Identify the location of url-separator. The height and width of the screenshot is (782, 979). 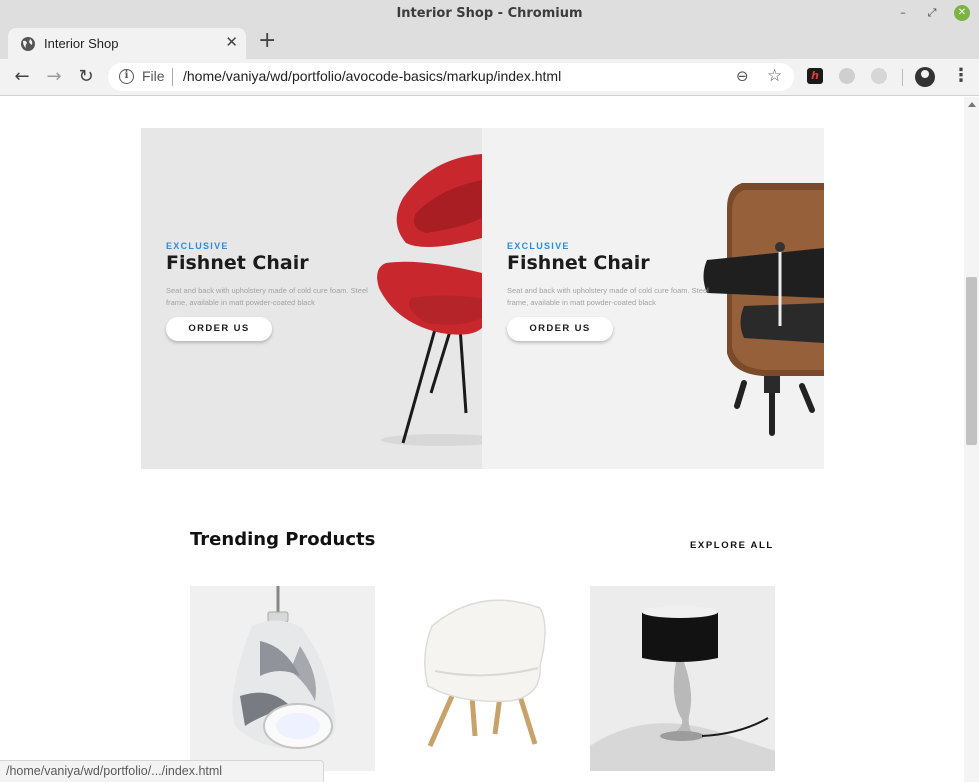
(172, 77).